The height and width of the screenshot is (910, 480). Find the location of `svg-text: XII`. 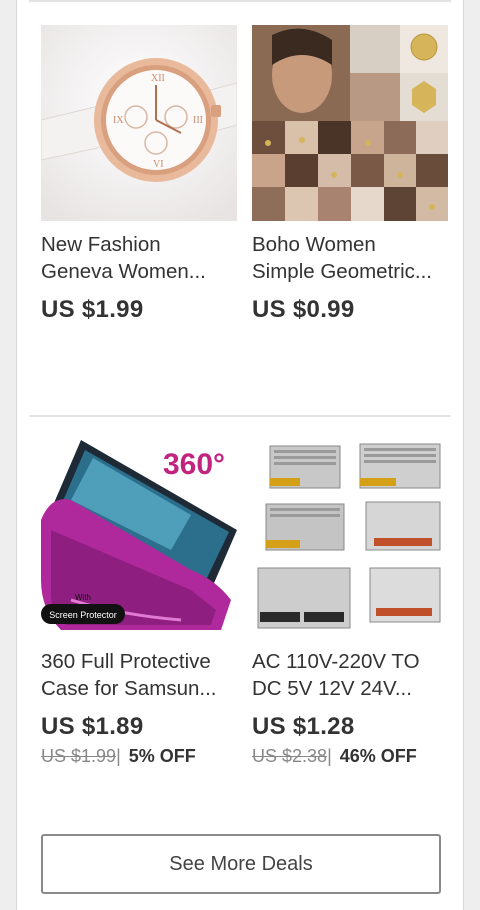

svg-text: XII is located at coordinates (158, 78).